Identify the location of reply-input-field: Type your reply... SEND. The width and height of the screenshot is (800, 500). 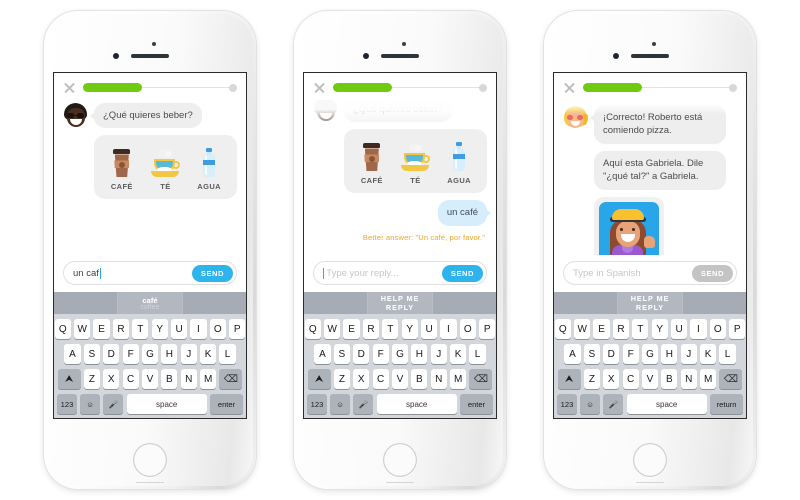
(400, 273).